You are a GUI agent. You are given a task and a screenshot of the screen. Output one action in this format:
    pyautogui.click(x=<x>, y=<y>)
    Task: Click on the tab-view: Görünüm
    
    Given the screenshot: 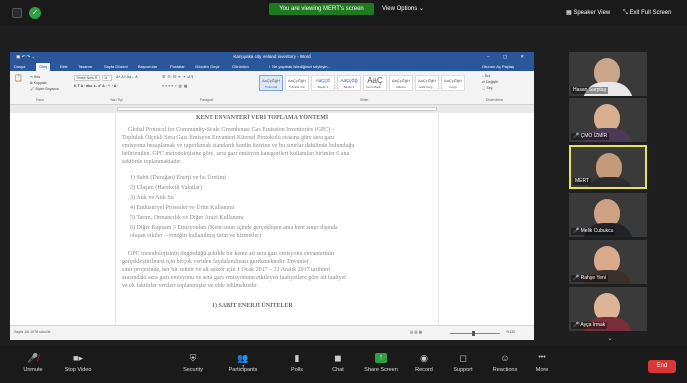 What is the action you would take?
    pyautogui.click(x=240, y=66)
    